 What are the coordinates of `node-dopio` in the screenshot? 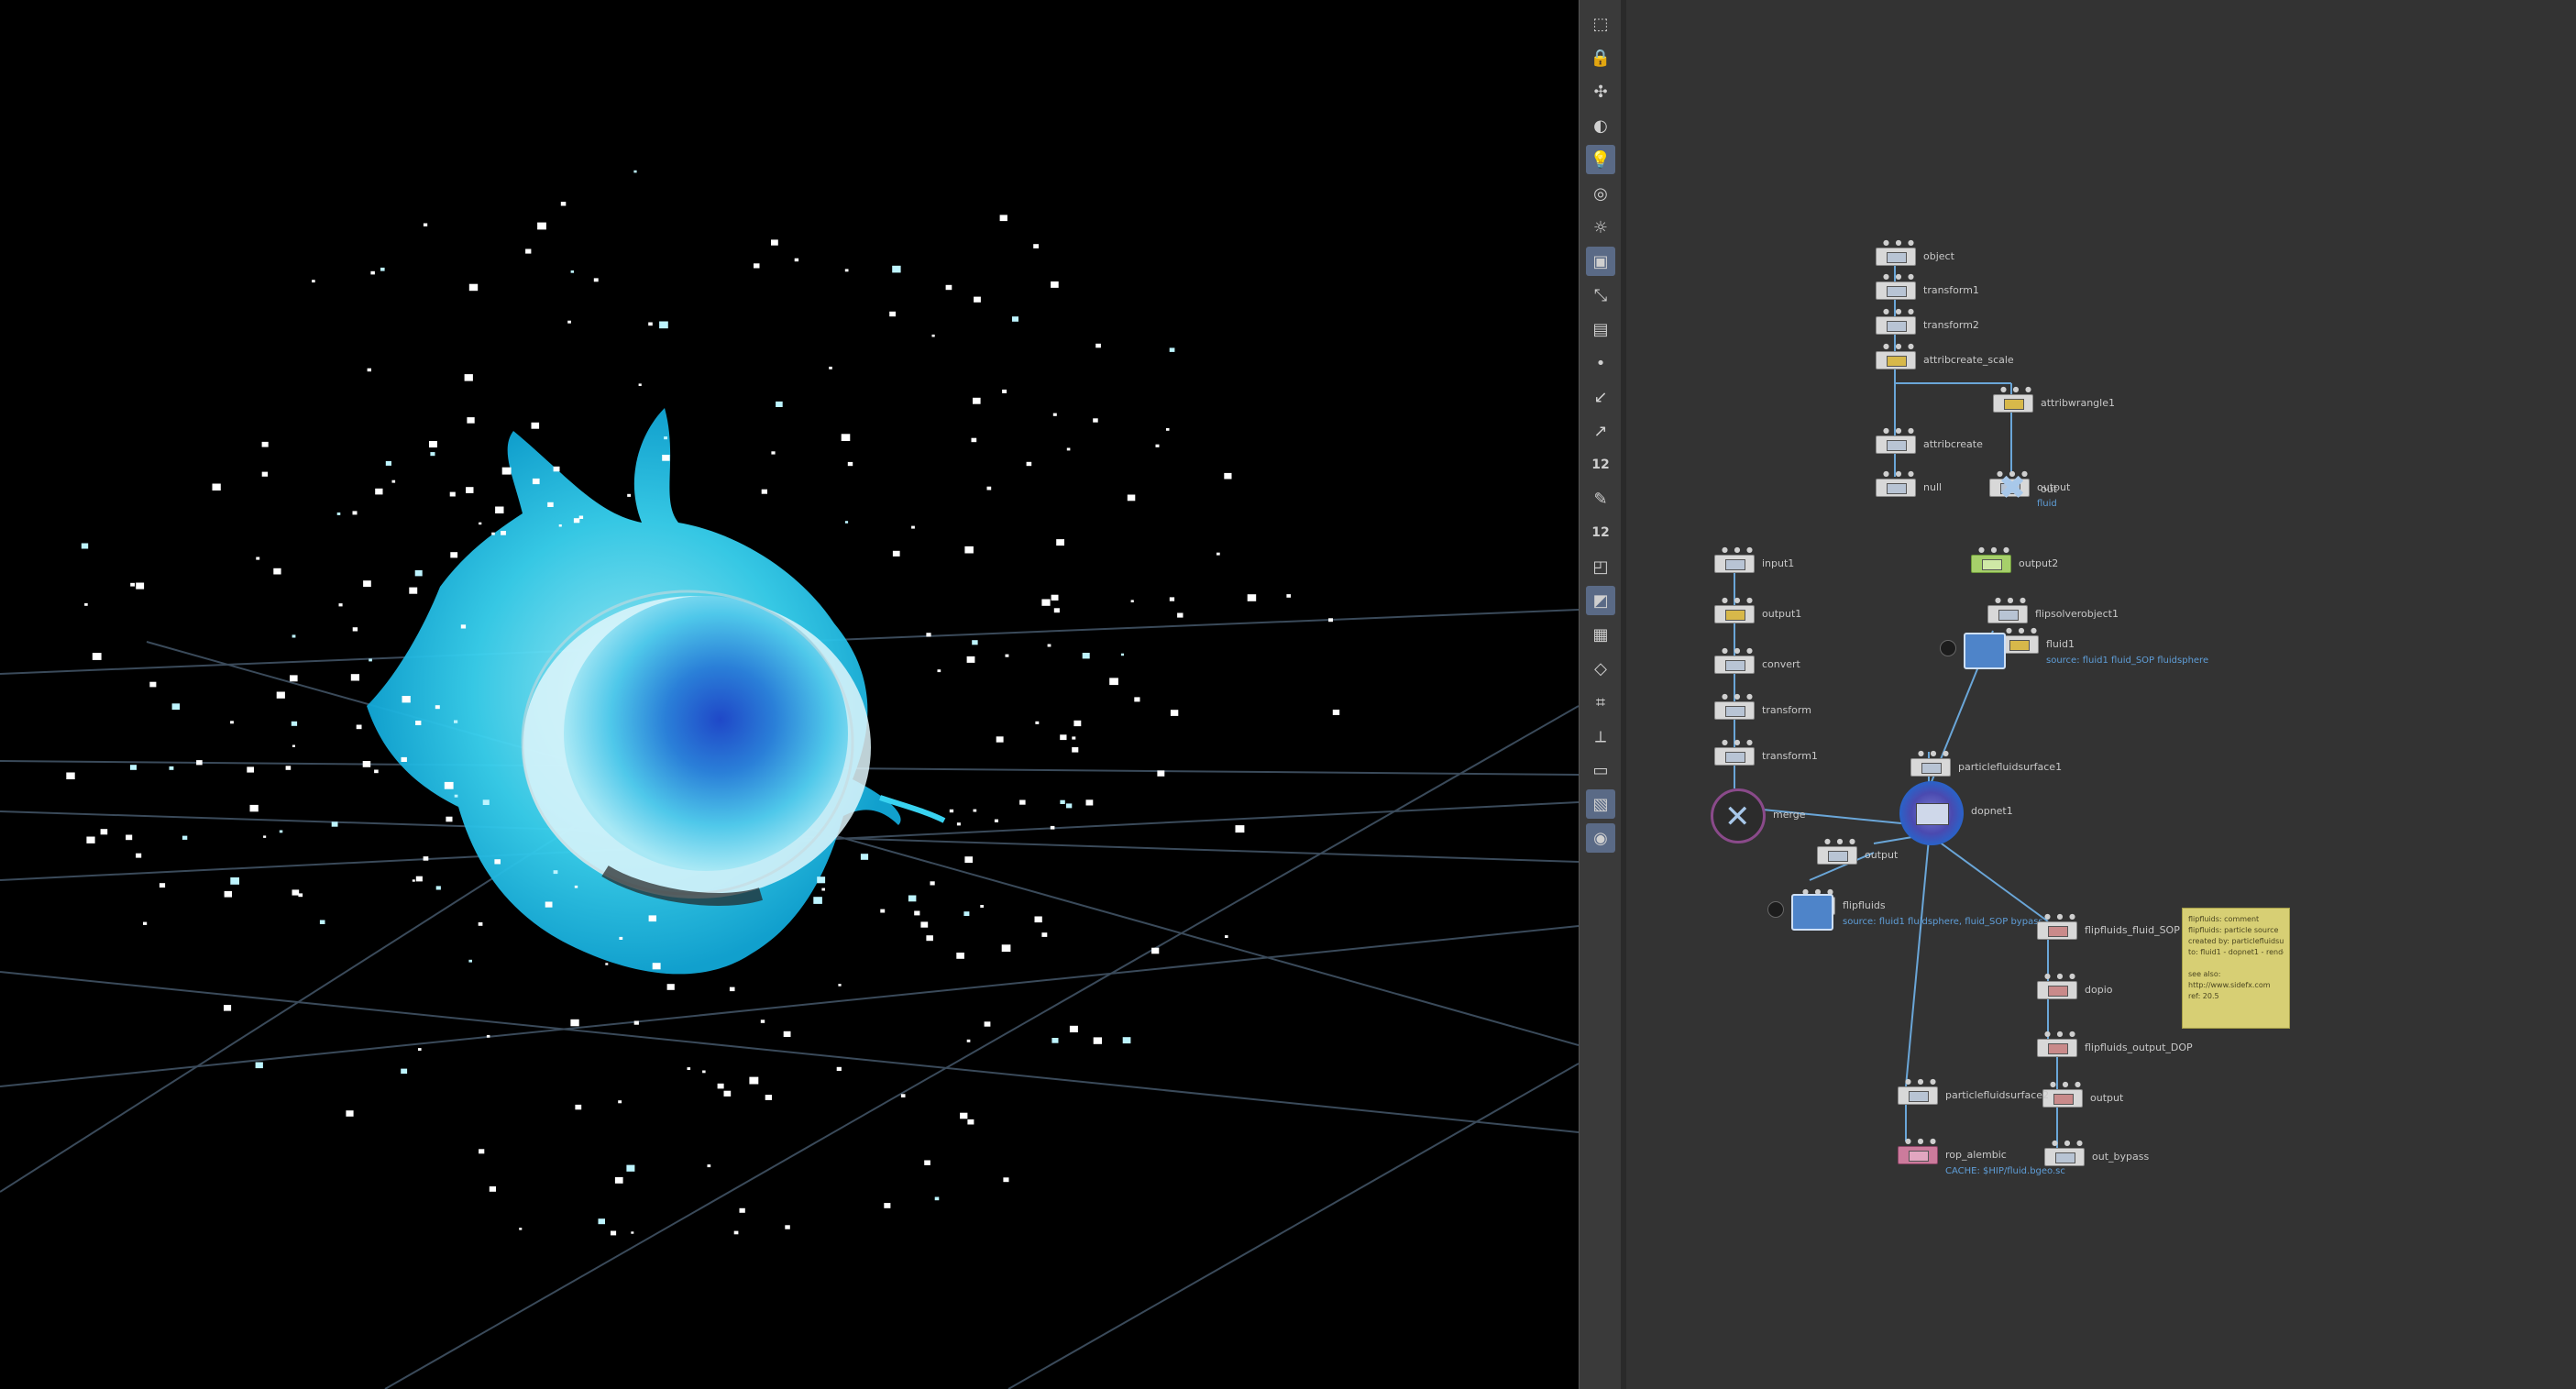 It's located at (2057, 990).